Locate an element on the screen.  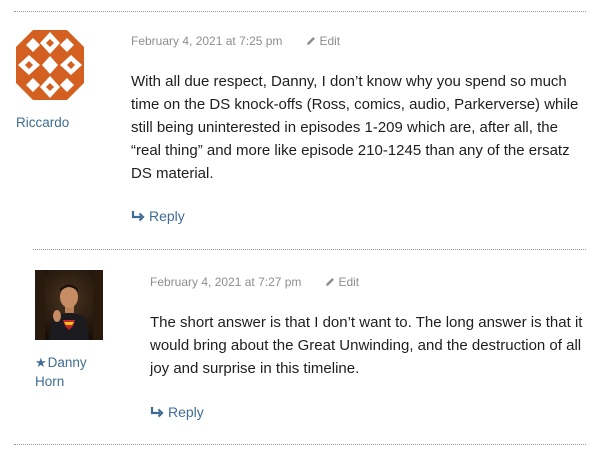
top-separator is located at coordinates (300, 11).